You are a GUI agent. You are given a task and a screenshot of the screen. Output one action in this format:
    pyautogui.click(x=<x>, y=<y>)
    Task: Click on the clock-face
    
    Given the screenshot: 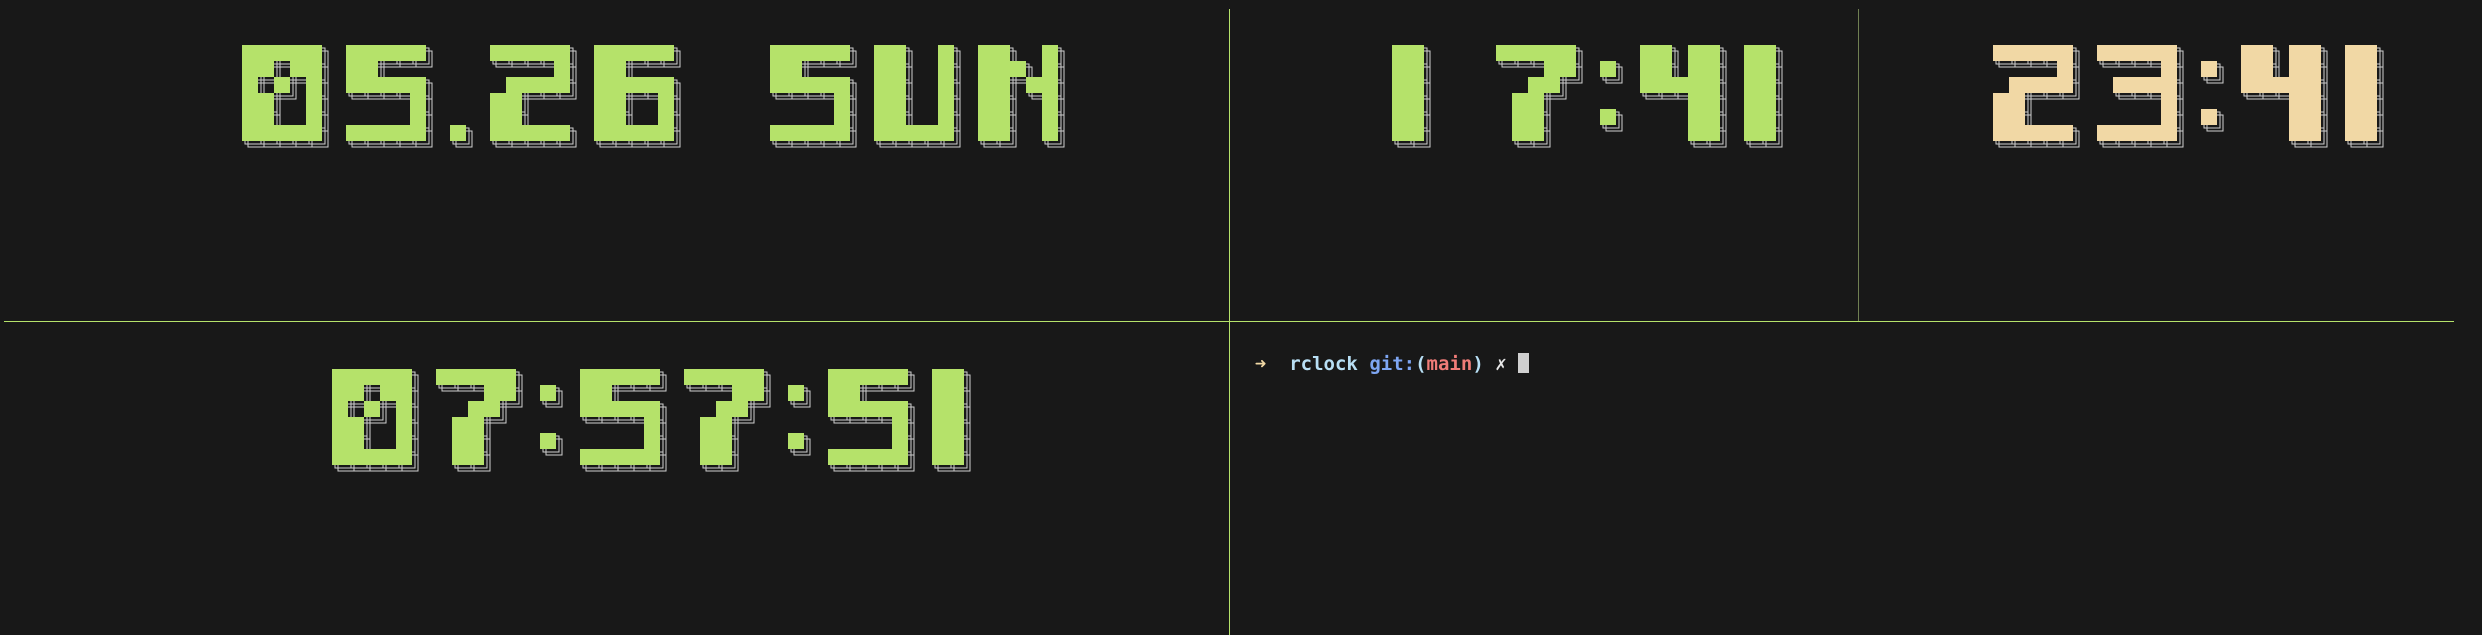 What is the action you would take?
    pyautogui.click(x=650, y=93)
    